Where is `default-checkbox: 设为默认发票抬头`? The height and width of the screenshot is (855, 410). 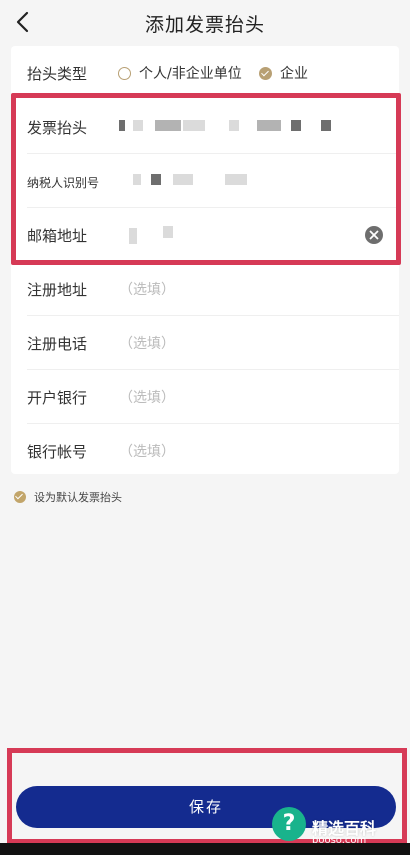 default-checkbox: 设为默认发票抬头 is located at coordinates (68, 497).